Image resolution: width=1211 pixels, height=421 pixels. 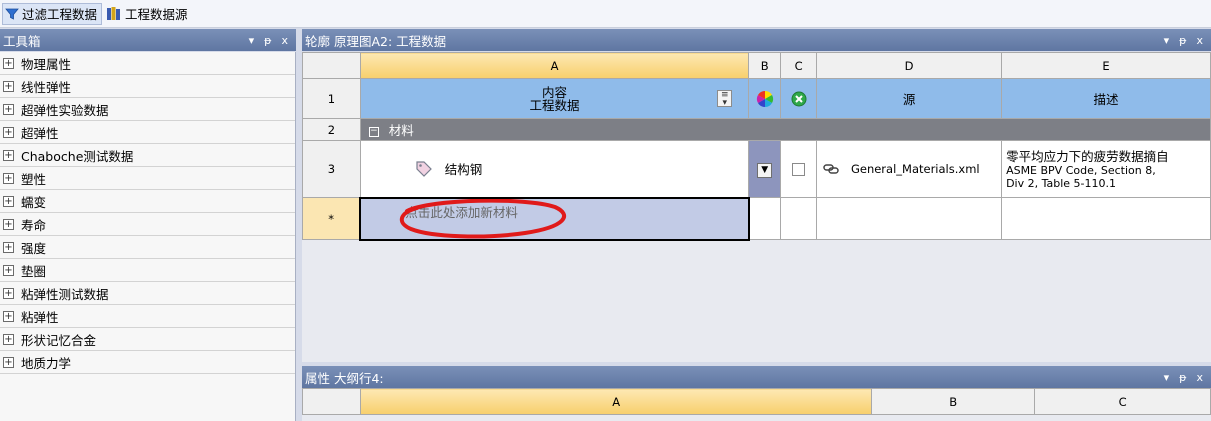 I want to click on sort-icon: ≡ ▾, so click(x=725, y=99).